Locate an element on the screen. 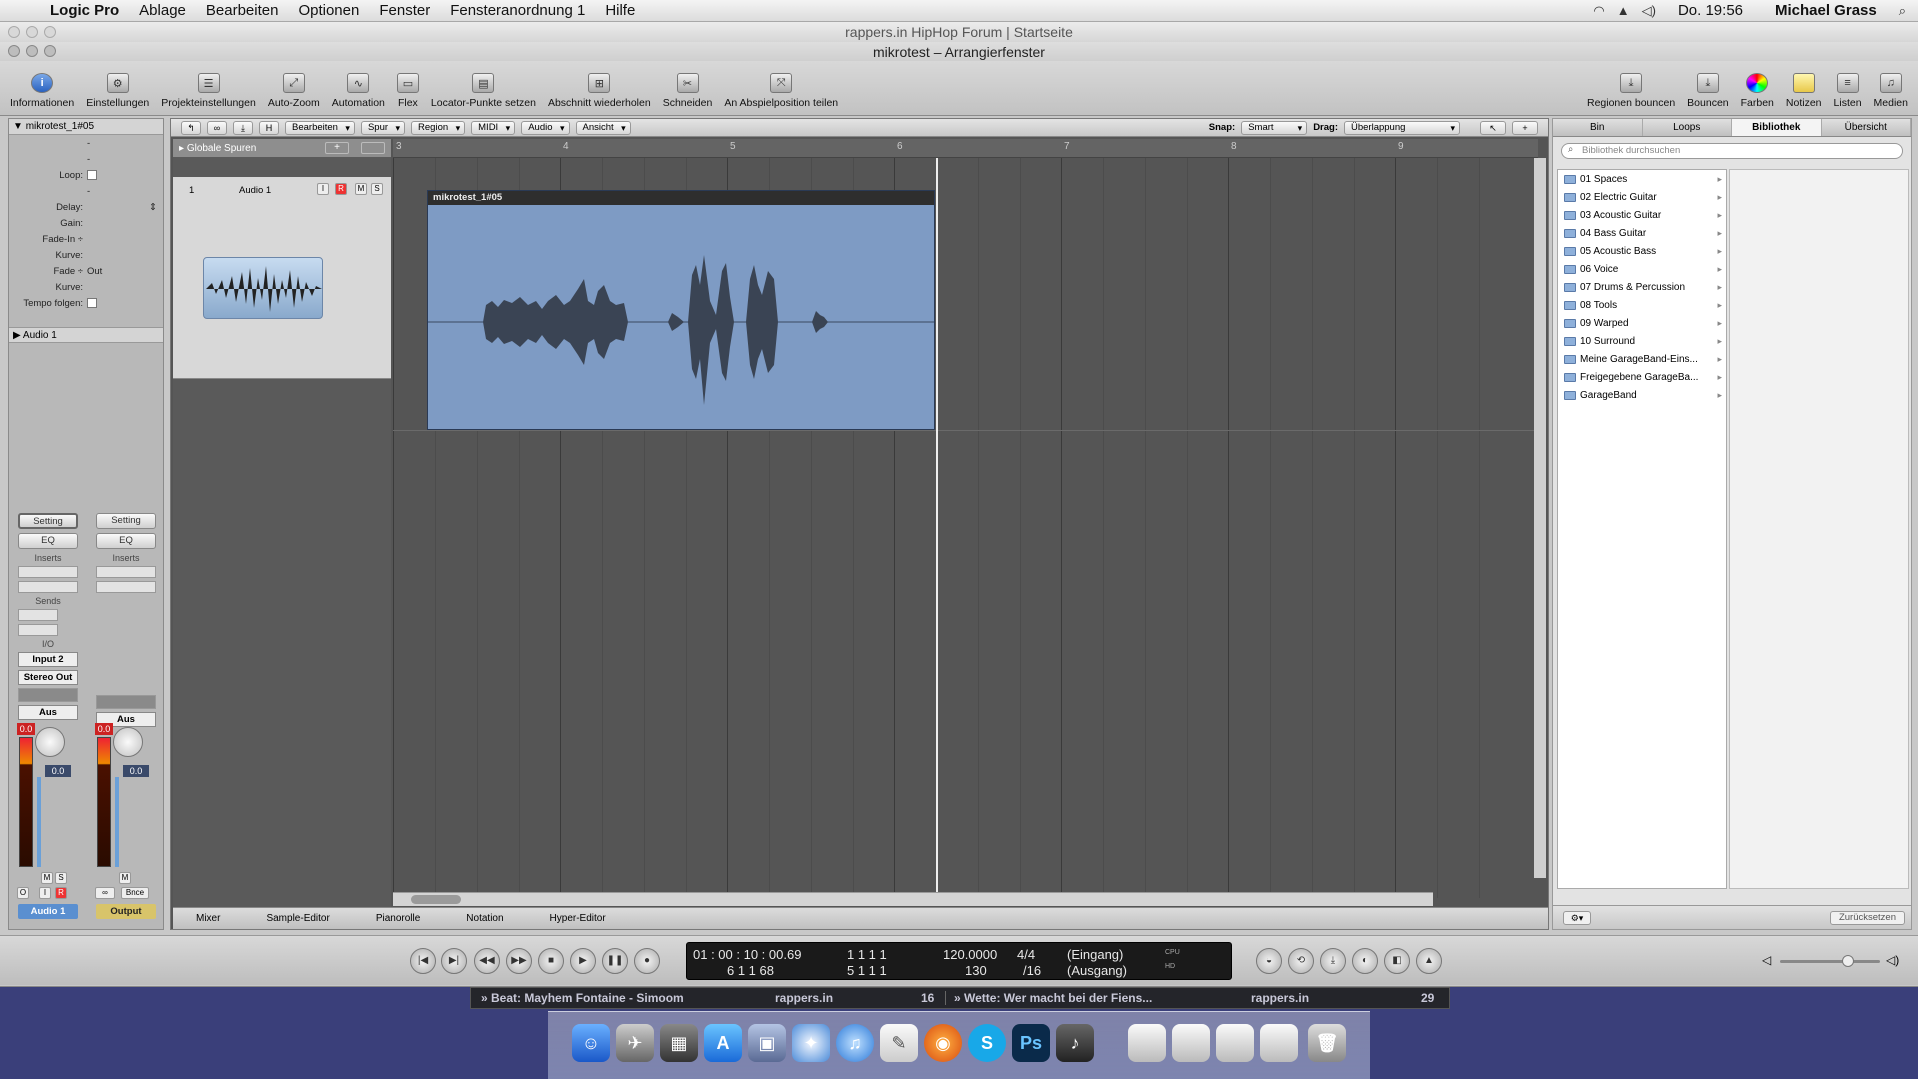 The width and height of the screenshot is (1918, 1079). audio-menu: Audio is located at coordinates (545, 127).